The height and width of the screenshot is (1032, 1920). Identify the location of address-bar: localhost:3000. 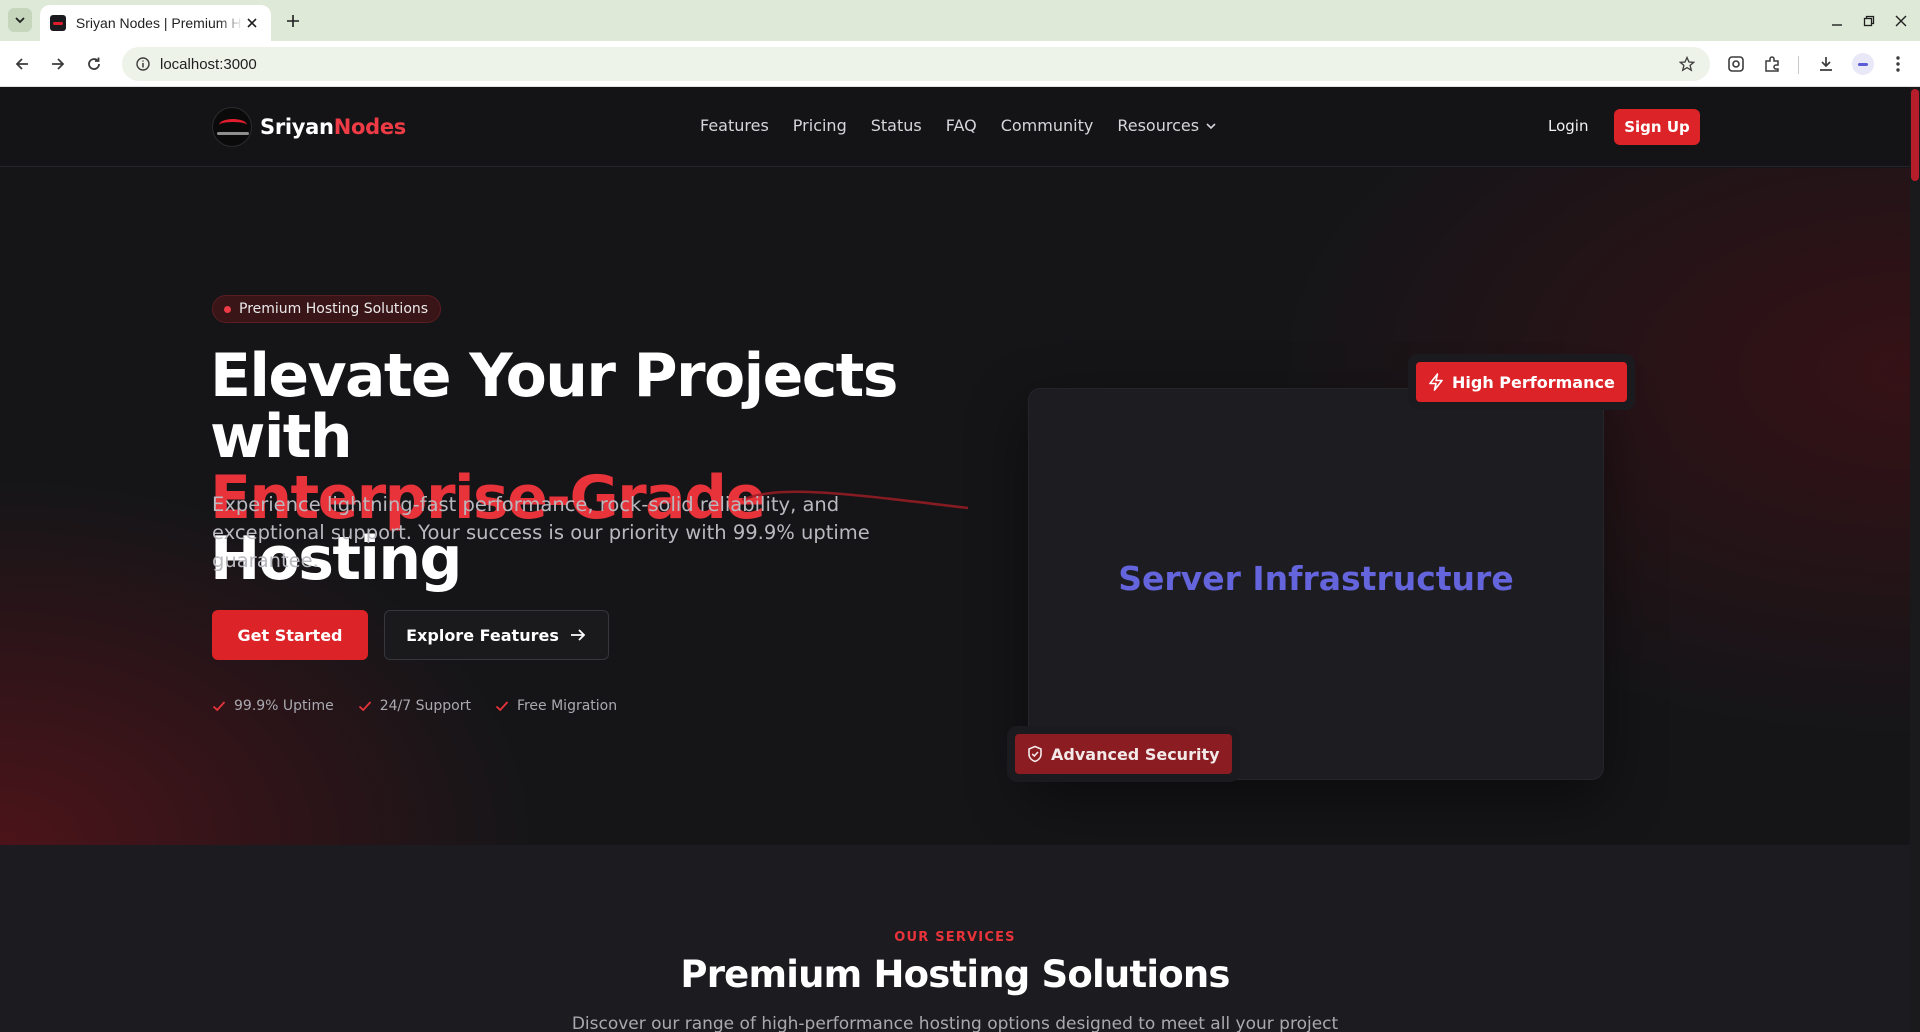
(916, 64).